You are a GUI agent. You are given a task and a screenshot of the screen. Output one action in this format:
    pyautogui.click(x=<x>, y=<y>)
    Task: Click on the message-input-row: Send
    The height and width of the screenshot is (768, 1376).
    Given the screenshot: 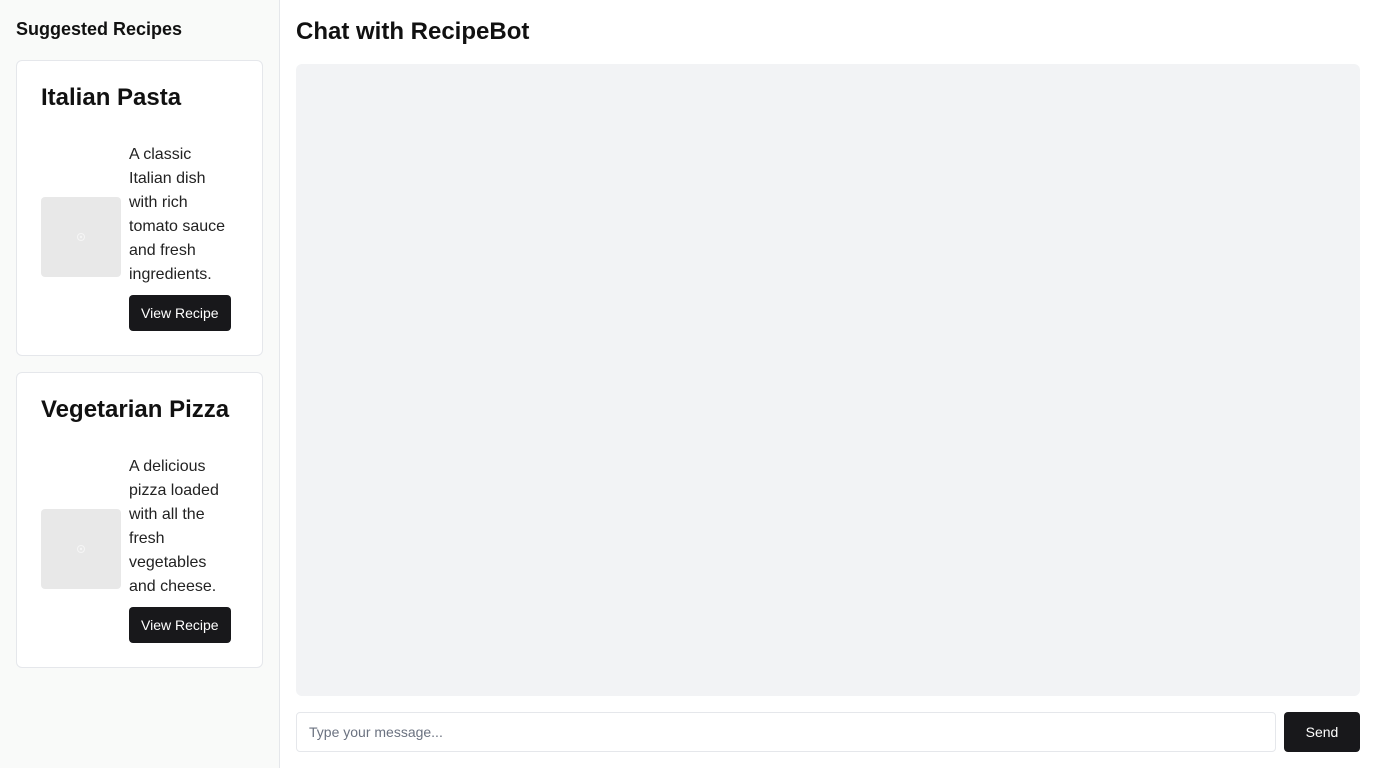 What is the action you would take?
    pyautogui.click(x=828, y=732)
    